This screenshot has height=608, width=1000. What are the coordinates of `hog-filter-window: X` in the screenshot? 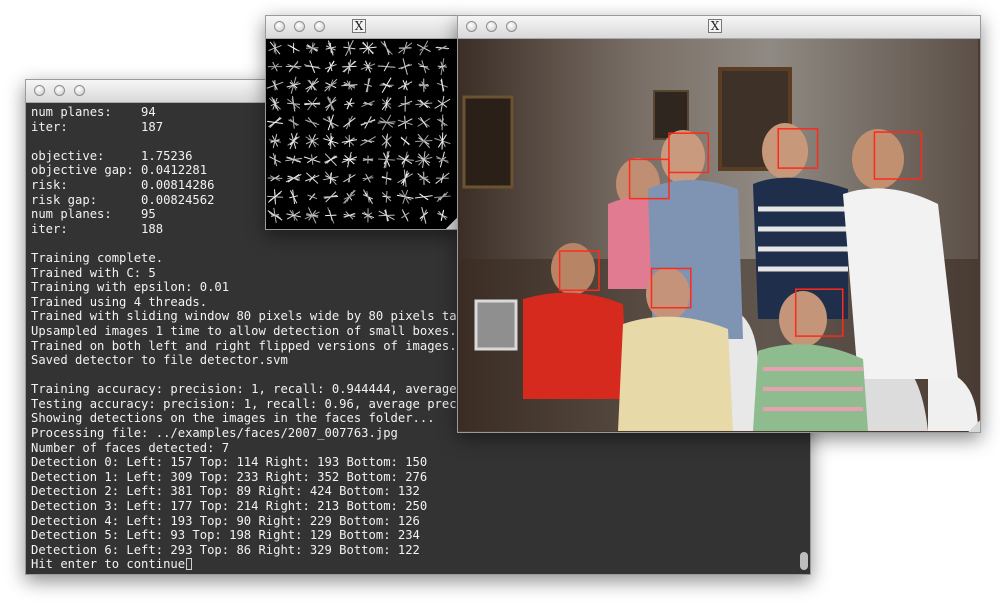 It's located at (362, 122).